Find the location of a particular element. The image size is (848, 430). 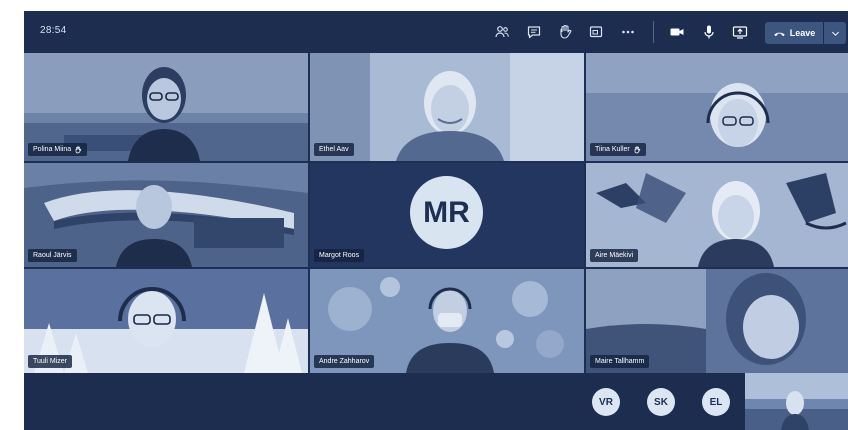

participant-name: Margot Roos is located at coordinates (339, 255).